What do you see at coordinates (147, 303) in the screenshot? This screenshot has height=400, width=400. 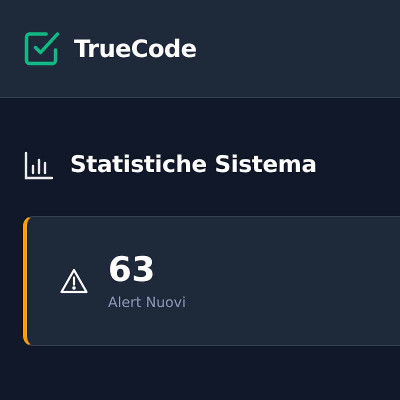 I see `stat-label: Alert Nuovi` at bounding box center [147, 303].